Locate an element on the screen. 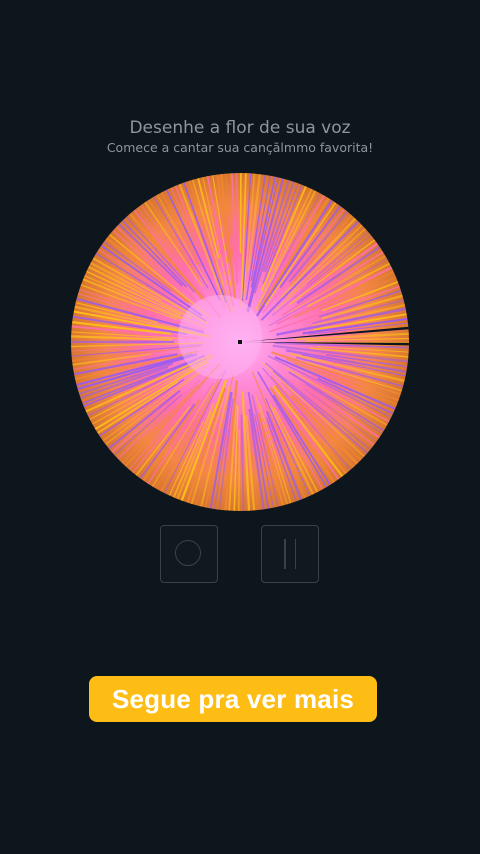 The height and width of the screenshot is (854, 480). circle-record-icon is located at coordinates (188, 553).